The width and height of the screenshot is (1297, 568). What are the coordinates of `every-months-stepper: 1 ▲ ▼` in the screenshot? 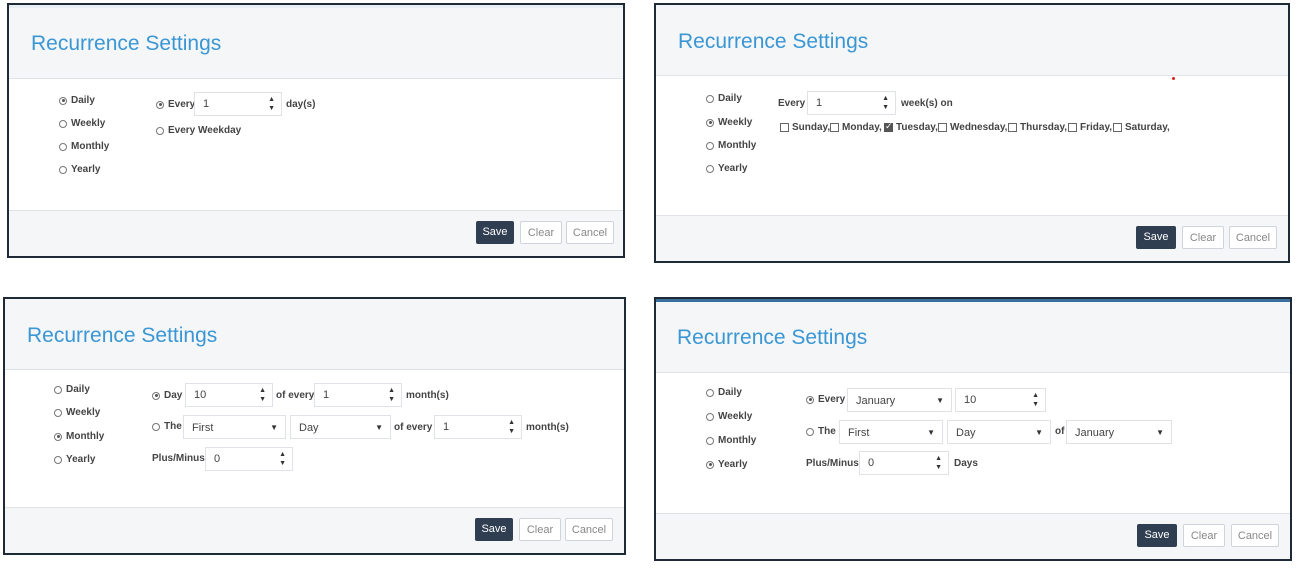 It's located at (358, 395).